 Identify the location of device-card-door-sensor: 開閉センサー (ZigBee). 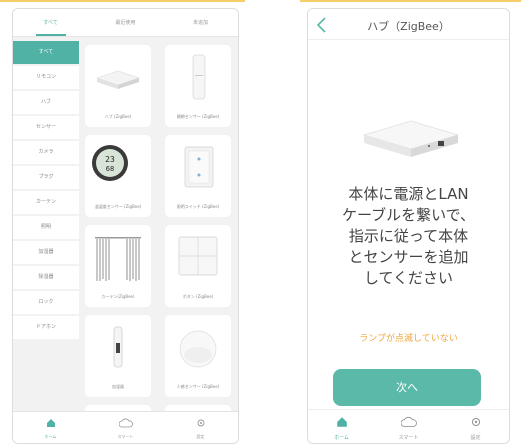
(198, 86).